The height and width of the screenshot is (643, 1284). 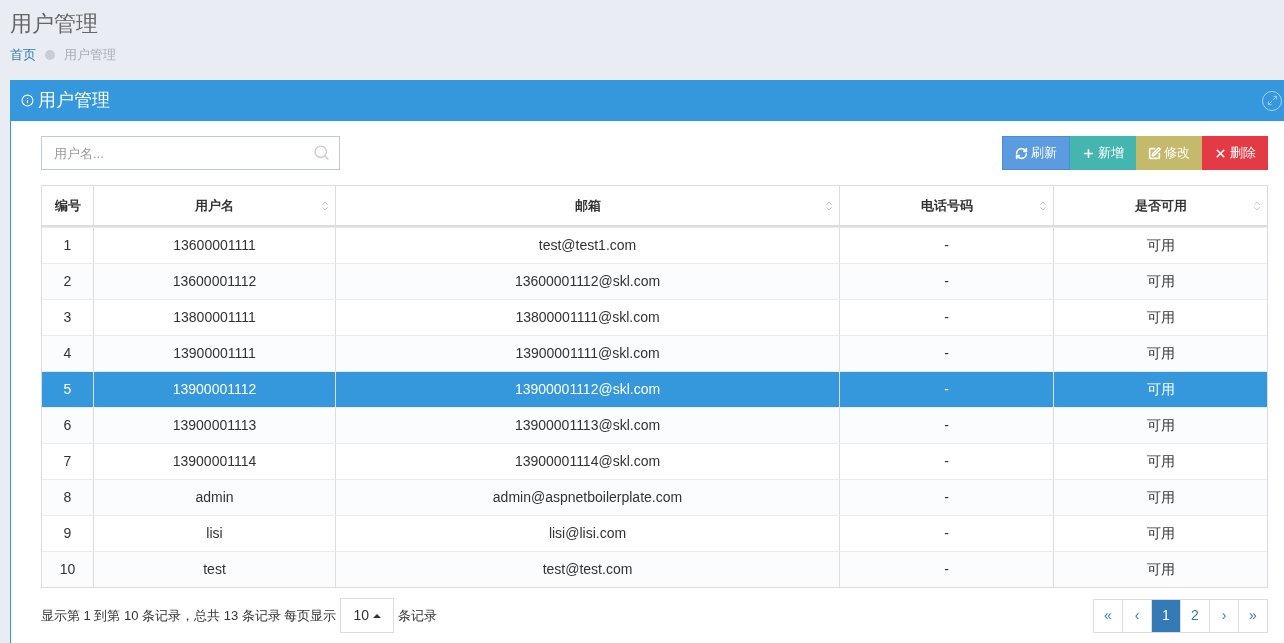 I want to click on table-row: 8 admin admin@aspnetboilerplate.com - 可用, so click(x=654, y=497).